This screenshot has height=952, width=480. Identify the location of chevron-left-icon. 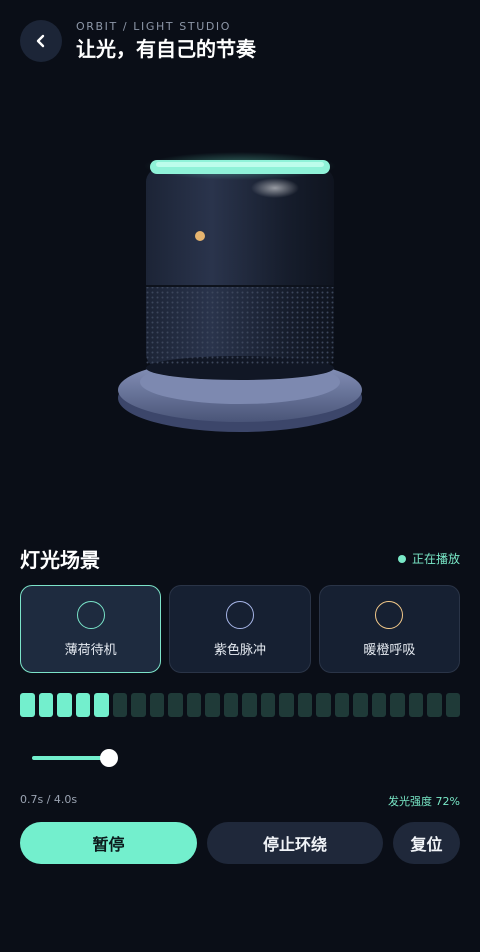
(40, 41).